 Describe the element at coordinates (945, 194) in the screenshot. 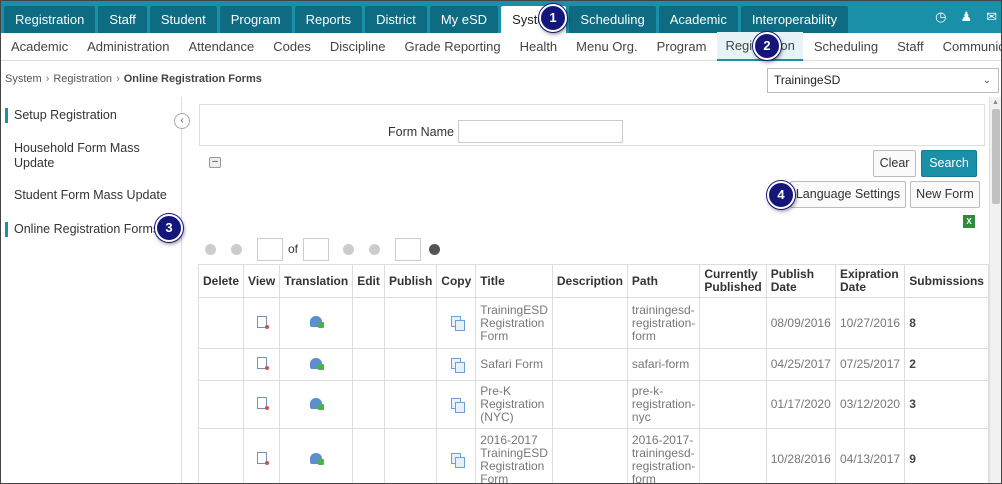

I see `new-form-button: New Form` at that location.